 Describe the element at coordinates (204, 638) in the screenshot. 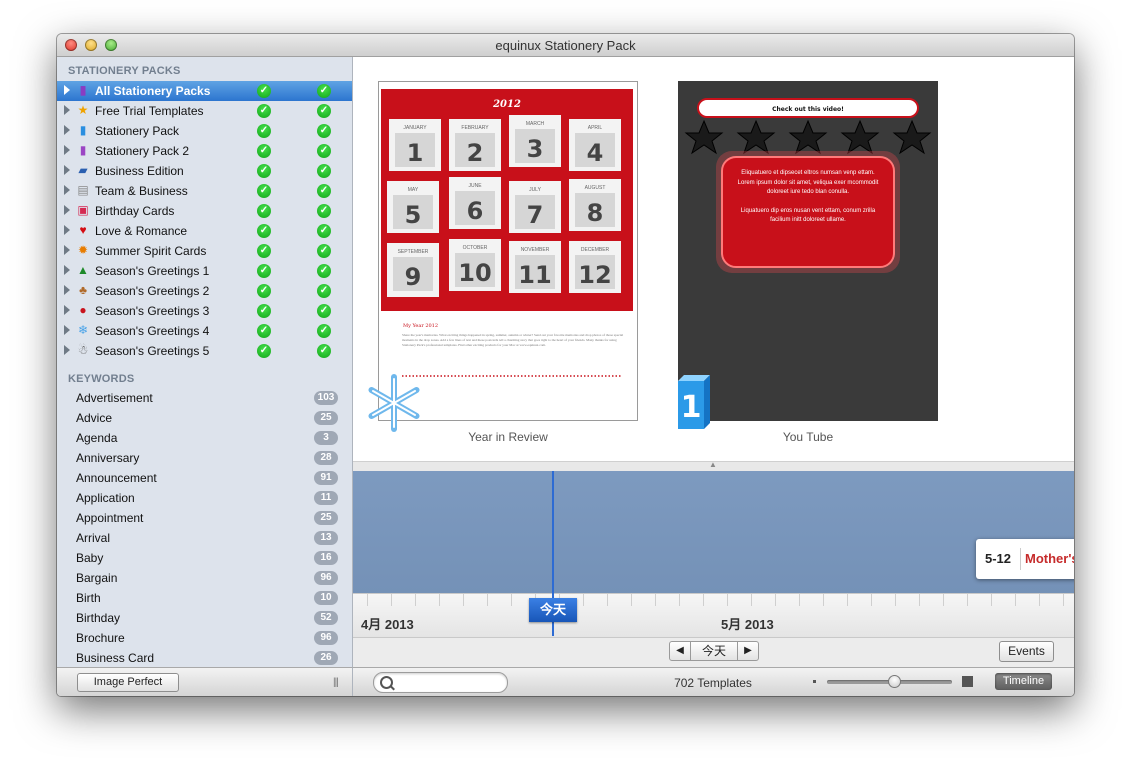

I see `keyword-row-brochure: Brochure 96` at that location.